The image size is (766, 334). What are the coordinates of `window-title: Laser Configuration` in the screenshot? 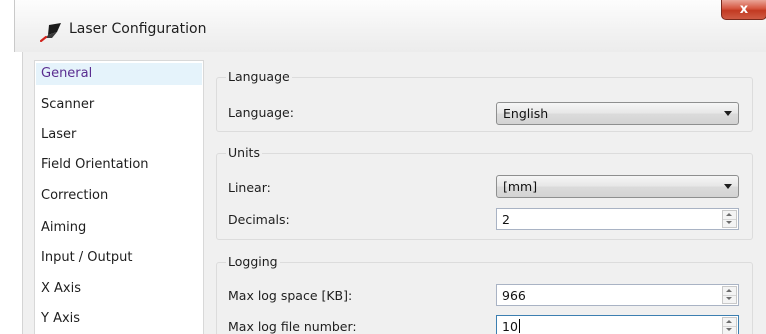 It's located at (138, 29).